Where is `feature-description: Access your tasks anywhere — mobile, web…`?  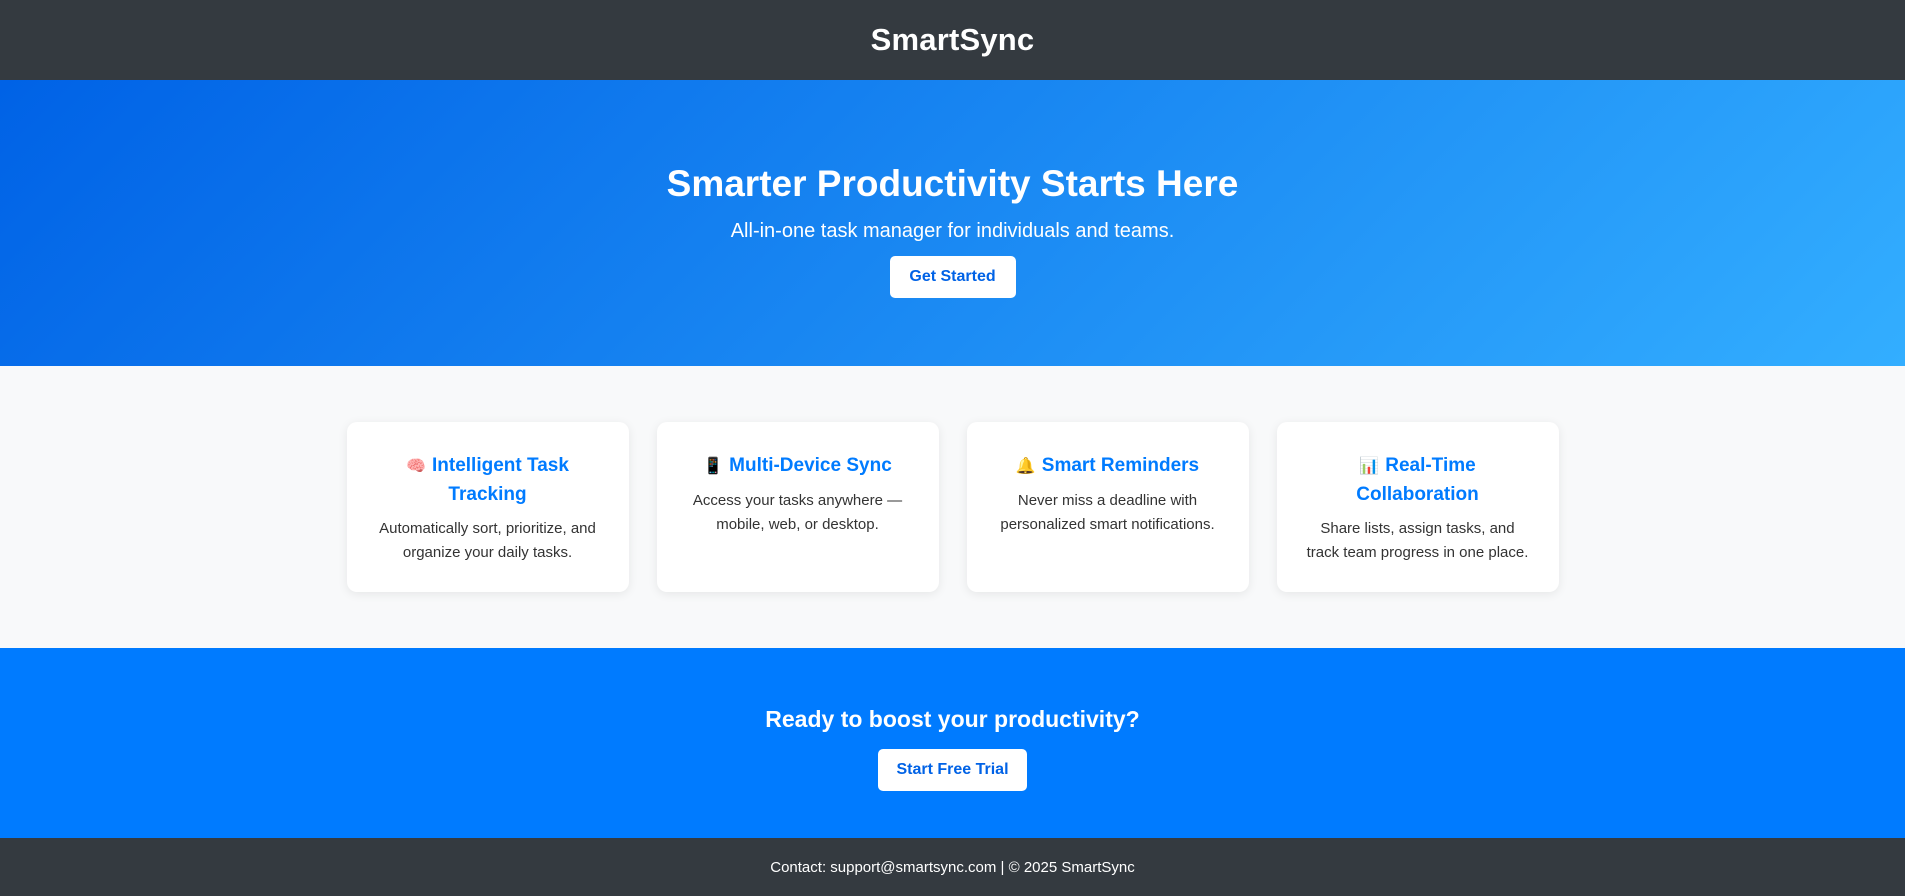
feature-description: Access your tasks anywhere — mobile, web… is located at coordinates (797, 512).